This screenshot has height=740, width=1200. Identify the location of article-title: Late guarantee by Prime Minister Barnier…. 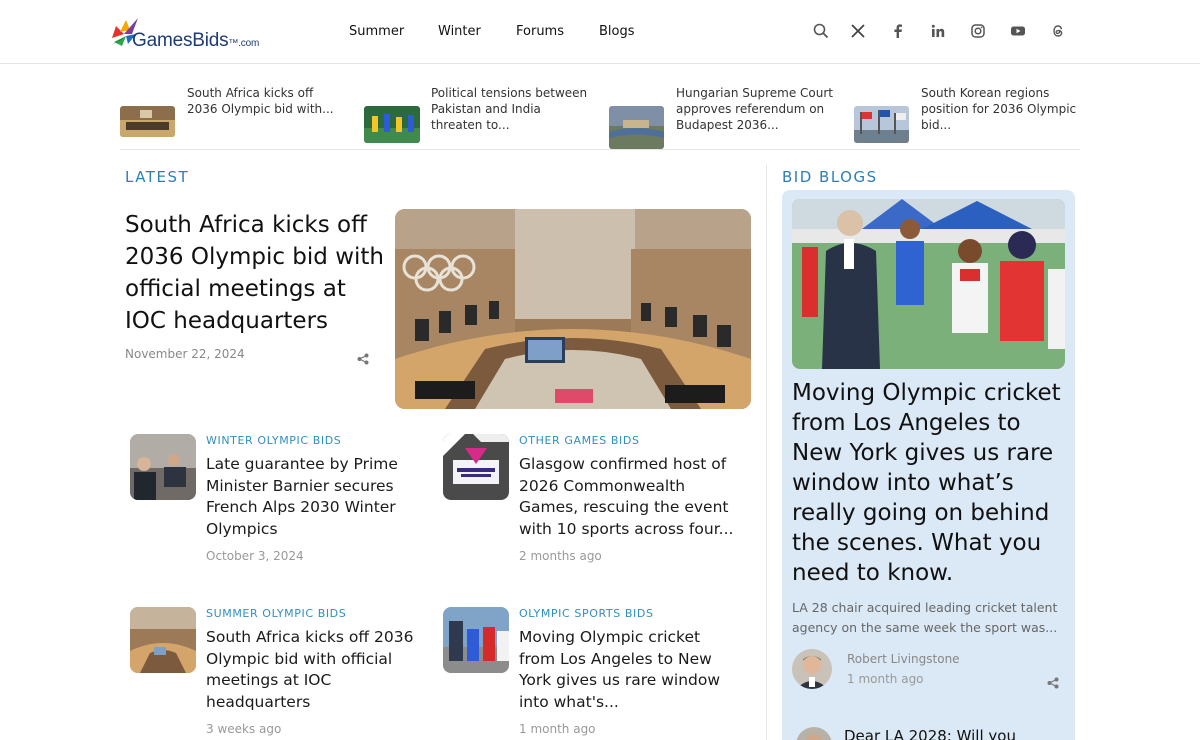
(317, 497).